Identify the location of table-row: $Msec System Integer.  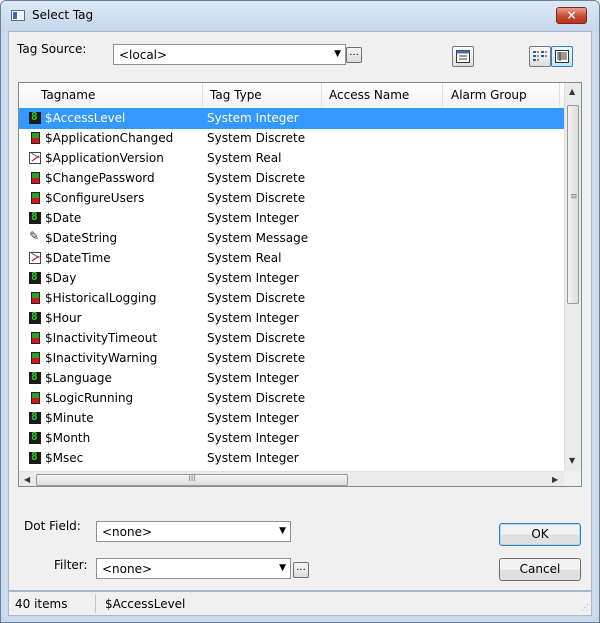
(291, 458).